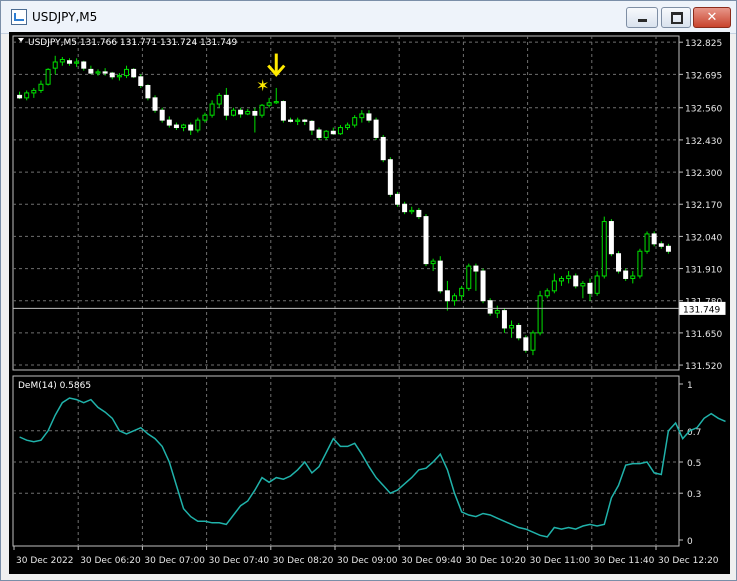 The width and height of the screenshot is (737, 581). What do you see at coordinates (431, 561) in the screenshot?
I see `time-tick-label: 30 Dec 09:40` at bounding box center [431, 561].